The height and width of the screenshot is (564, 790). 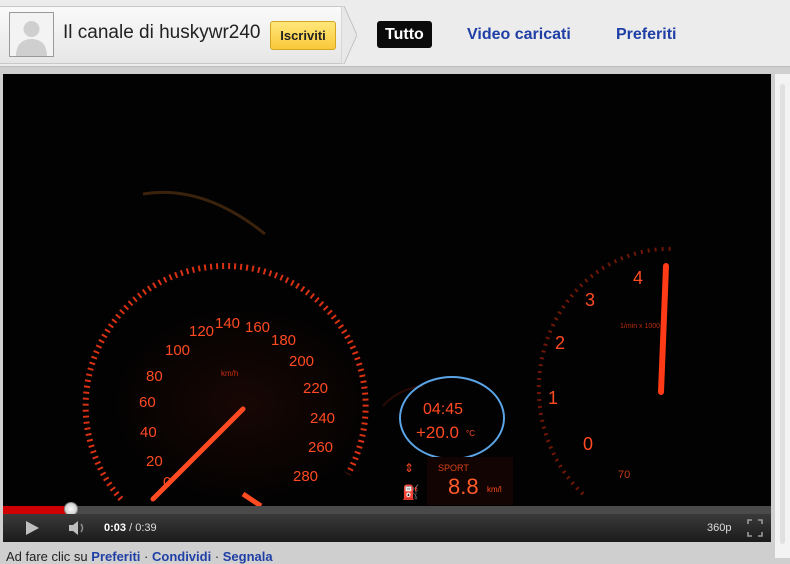 What do you see at coordinates (404, 34) in the screenshot?
I see `tab-all: Tutto` at bounding box center [404, 34].